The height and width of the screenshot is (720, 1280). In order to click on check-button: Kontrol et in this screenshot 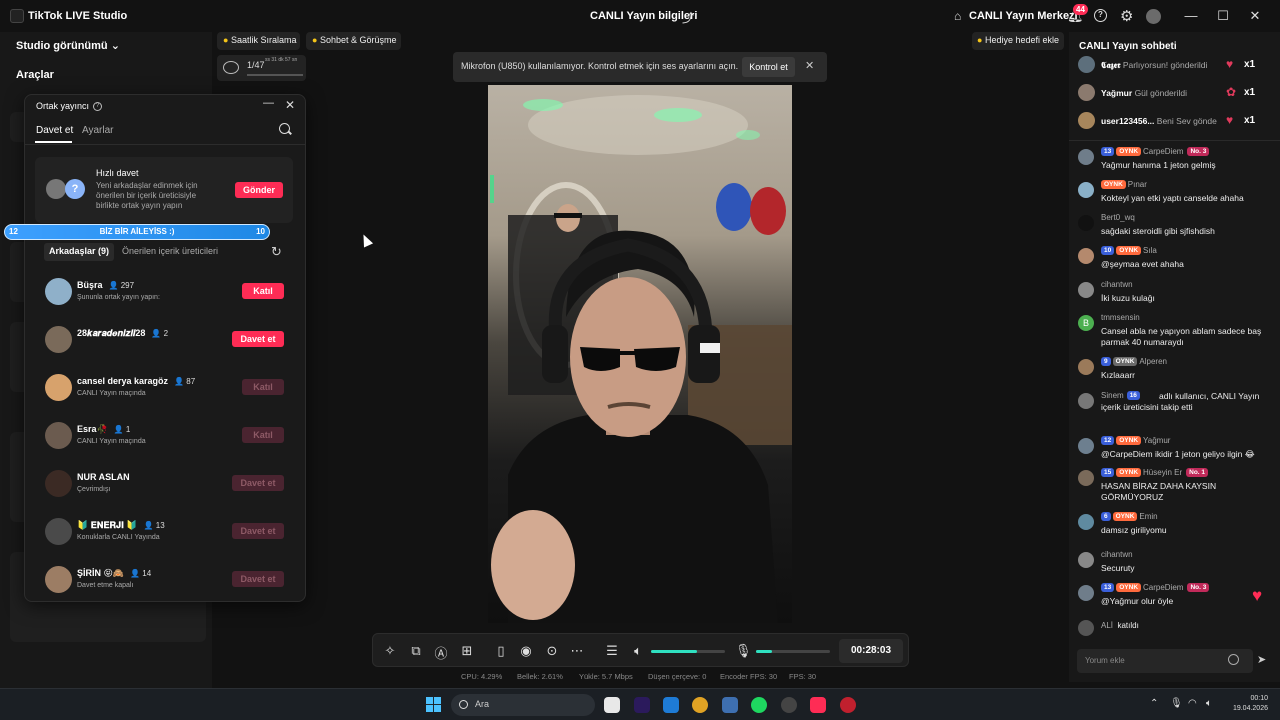, I will do `click(768, 67)`.